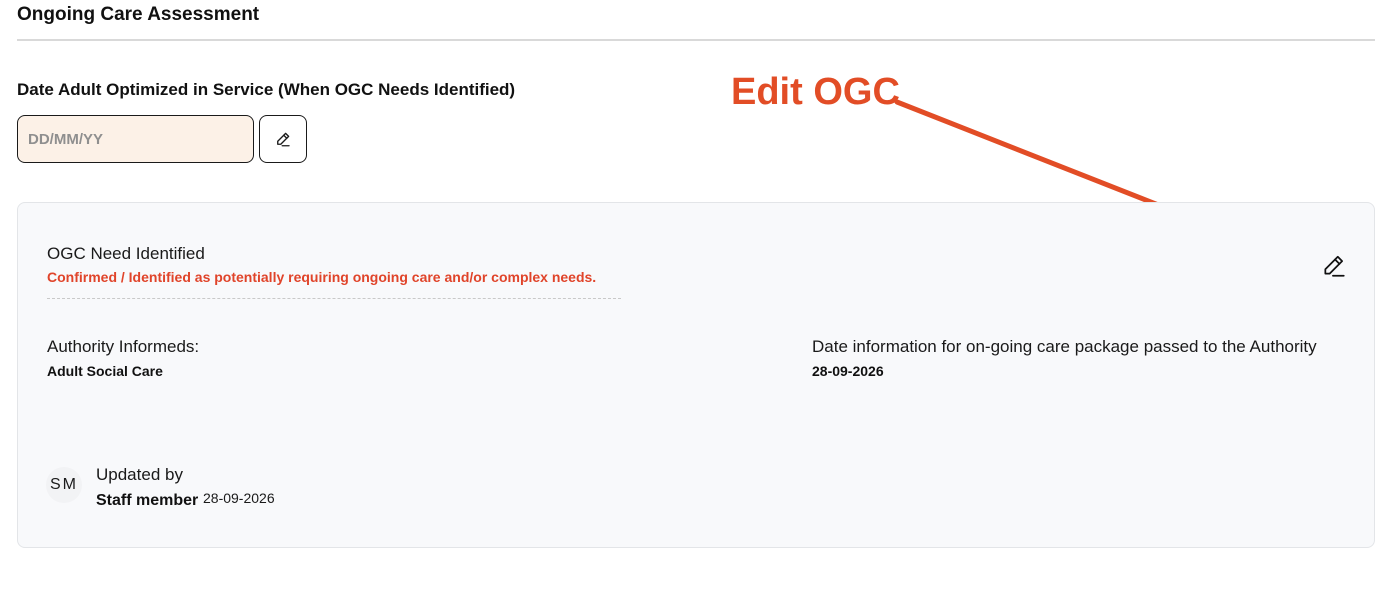  I want to click on edit-date-button, so click(283, 139).